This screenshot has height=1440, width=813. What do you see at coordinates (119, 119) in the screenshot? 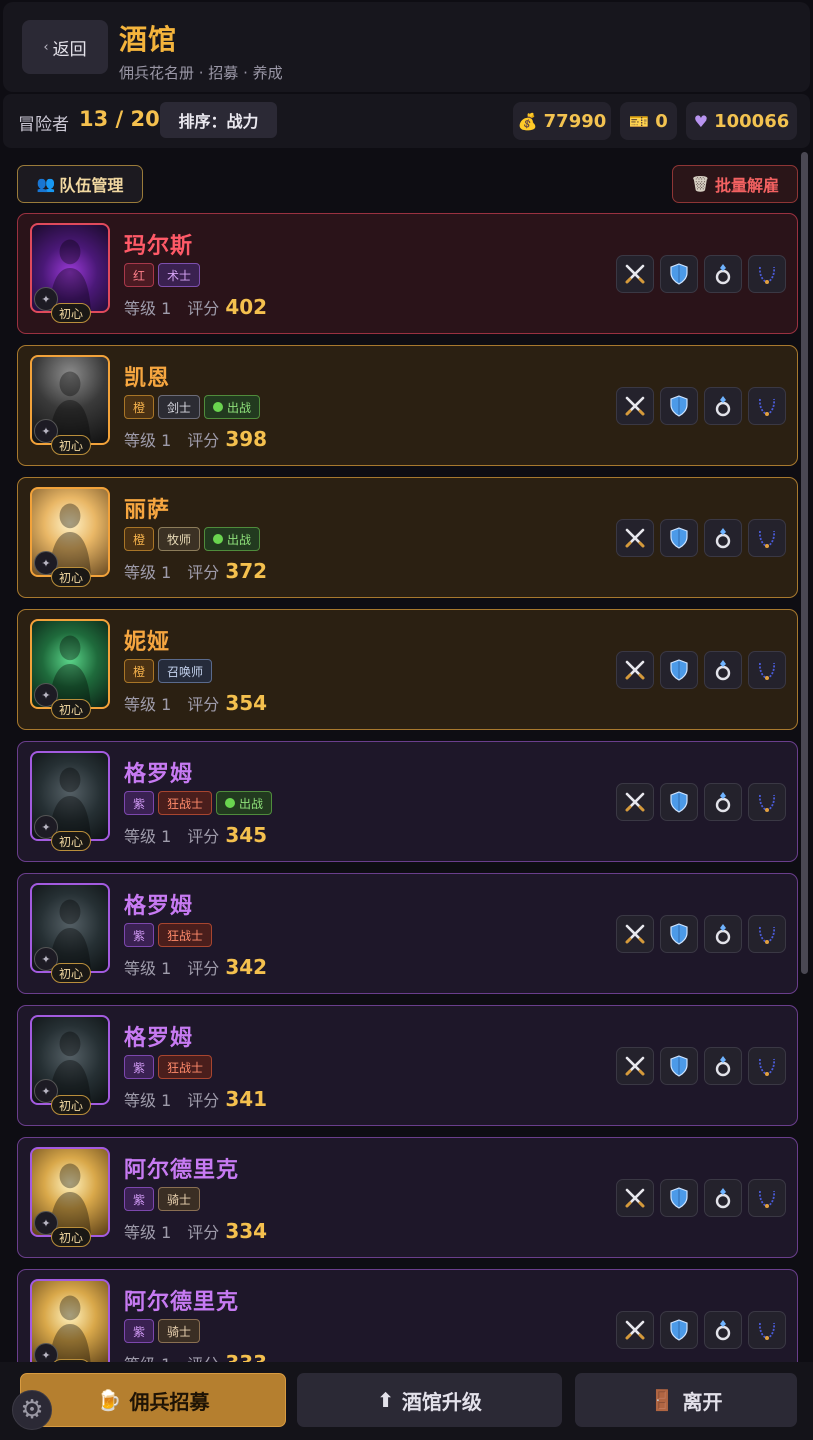
I see `adventurers-count: 13 / 20` at bounding box center [119, 119].